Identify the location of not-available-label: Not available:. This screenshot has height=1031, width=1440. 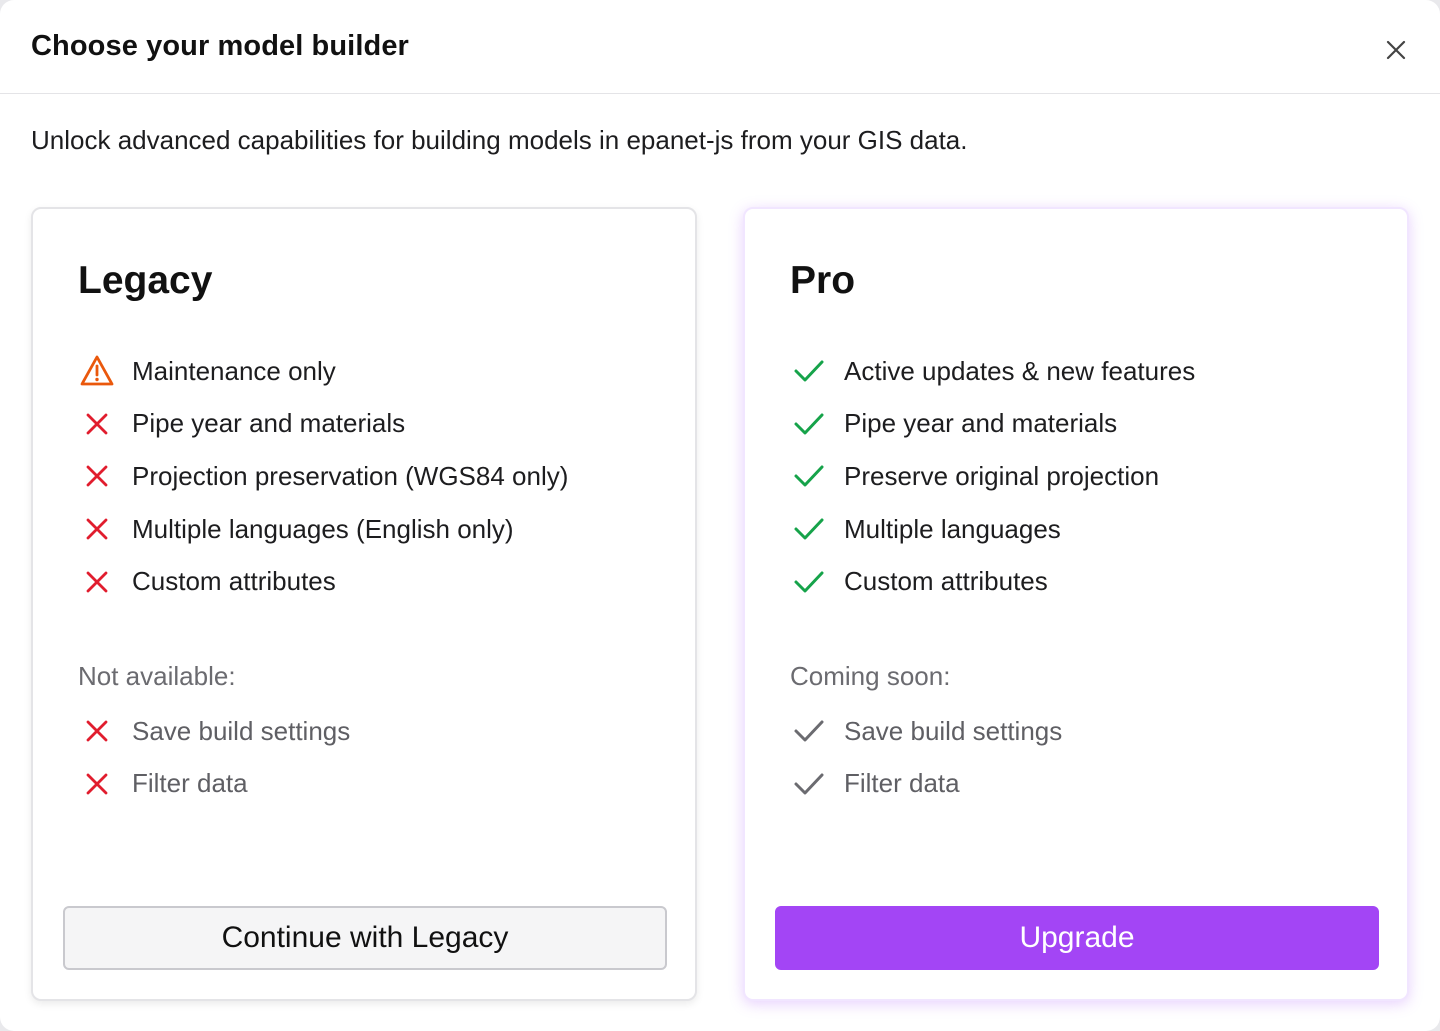
(157, 676).